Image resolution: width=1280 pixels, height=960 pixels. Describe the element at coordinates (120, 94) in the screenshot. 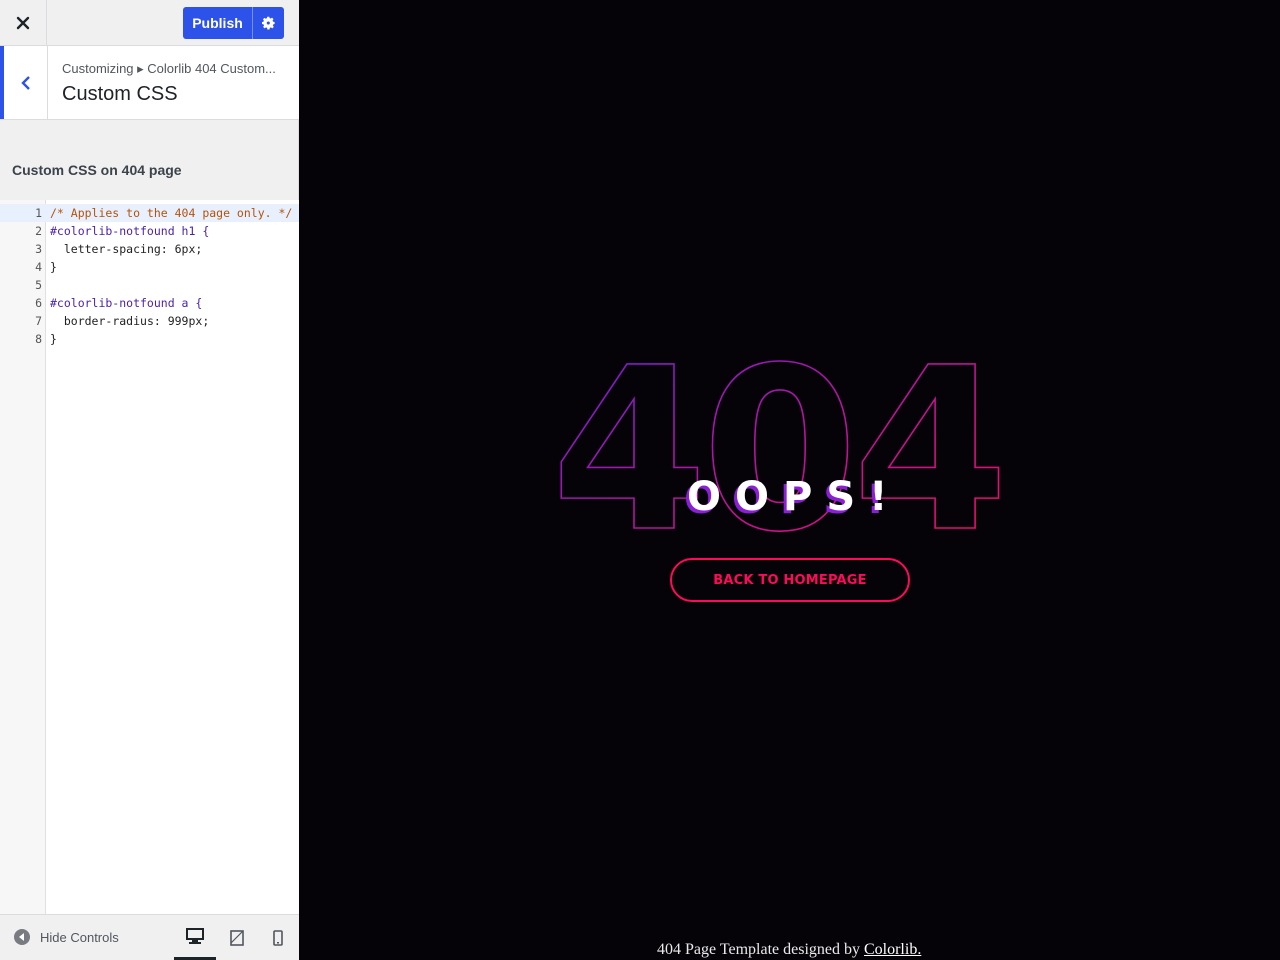

I see `section-title: Custom CSS` at that location.